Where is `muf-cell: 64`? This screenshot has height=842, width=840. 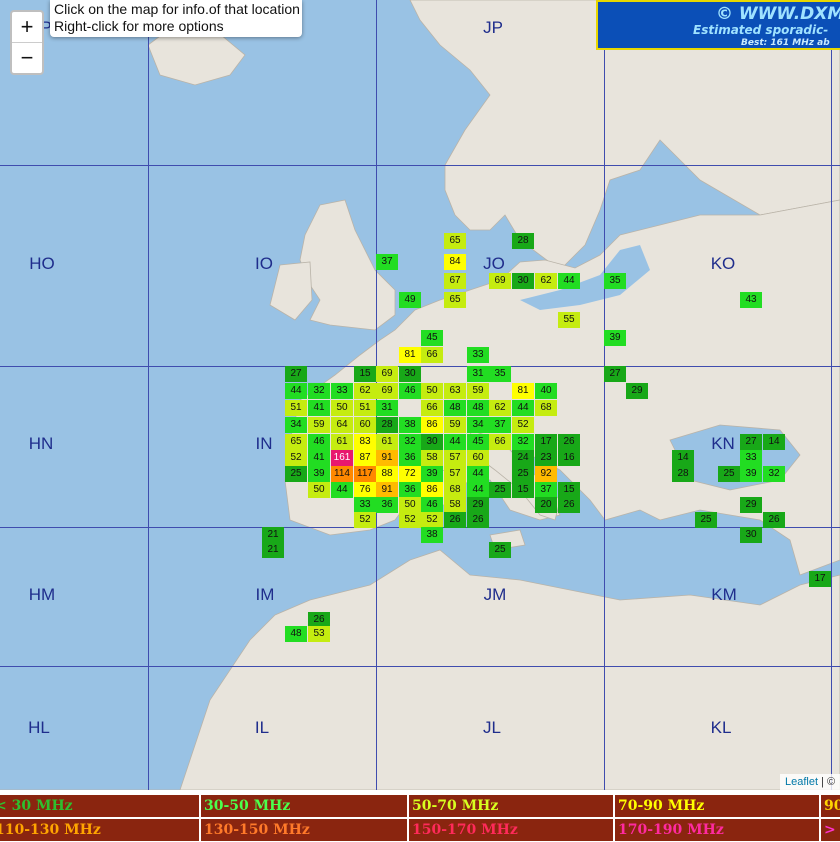
muf-cell: 64 is located at coordinates (342, 425).